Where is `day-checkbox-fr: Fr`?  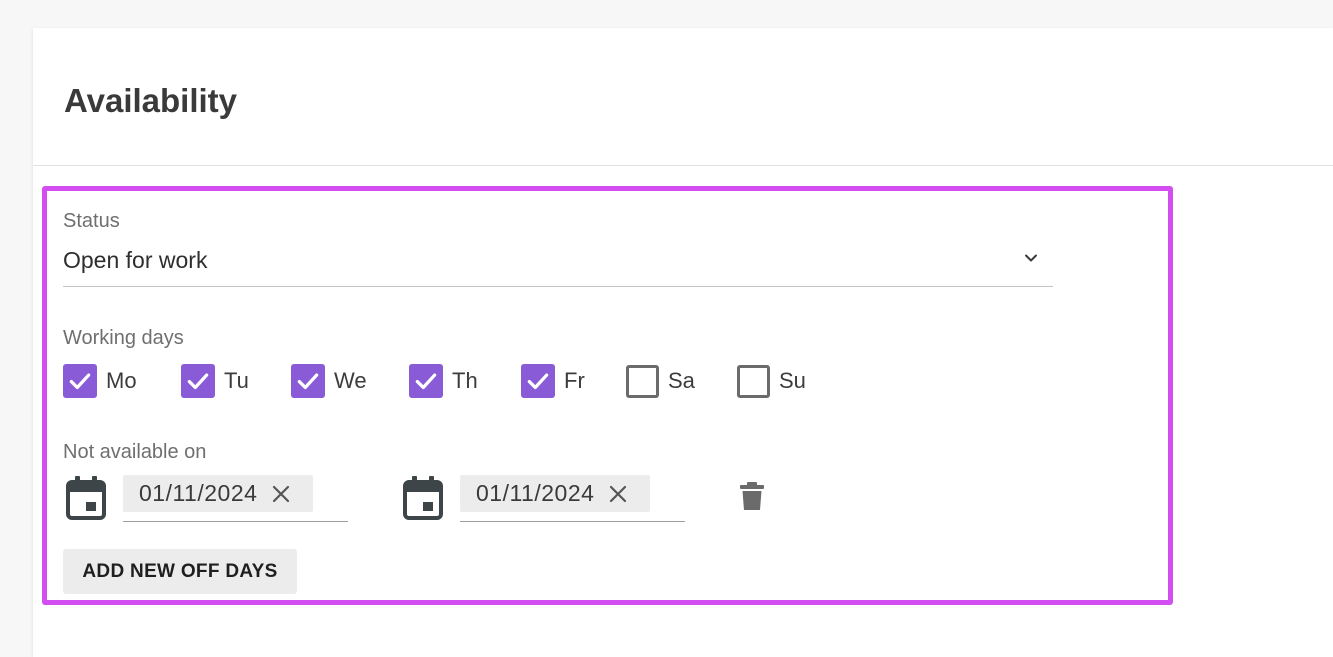 day-checkbox-fr: Fr is located at coordinates (553, 381).